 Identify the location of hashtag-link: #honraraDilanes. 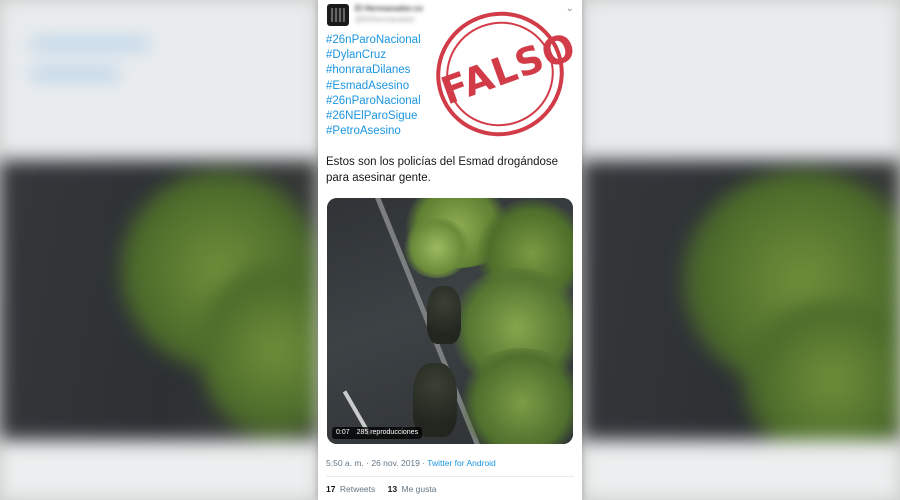
(373, 70).